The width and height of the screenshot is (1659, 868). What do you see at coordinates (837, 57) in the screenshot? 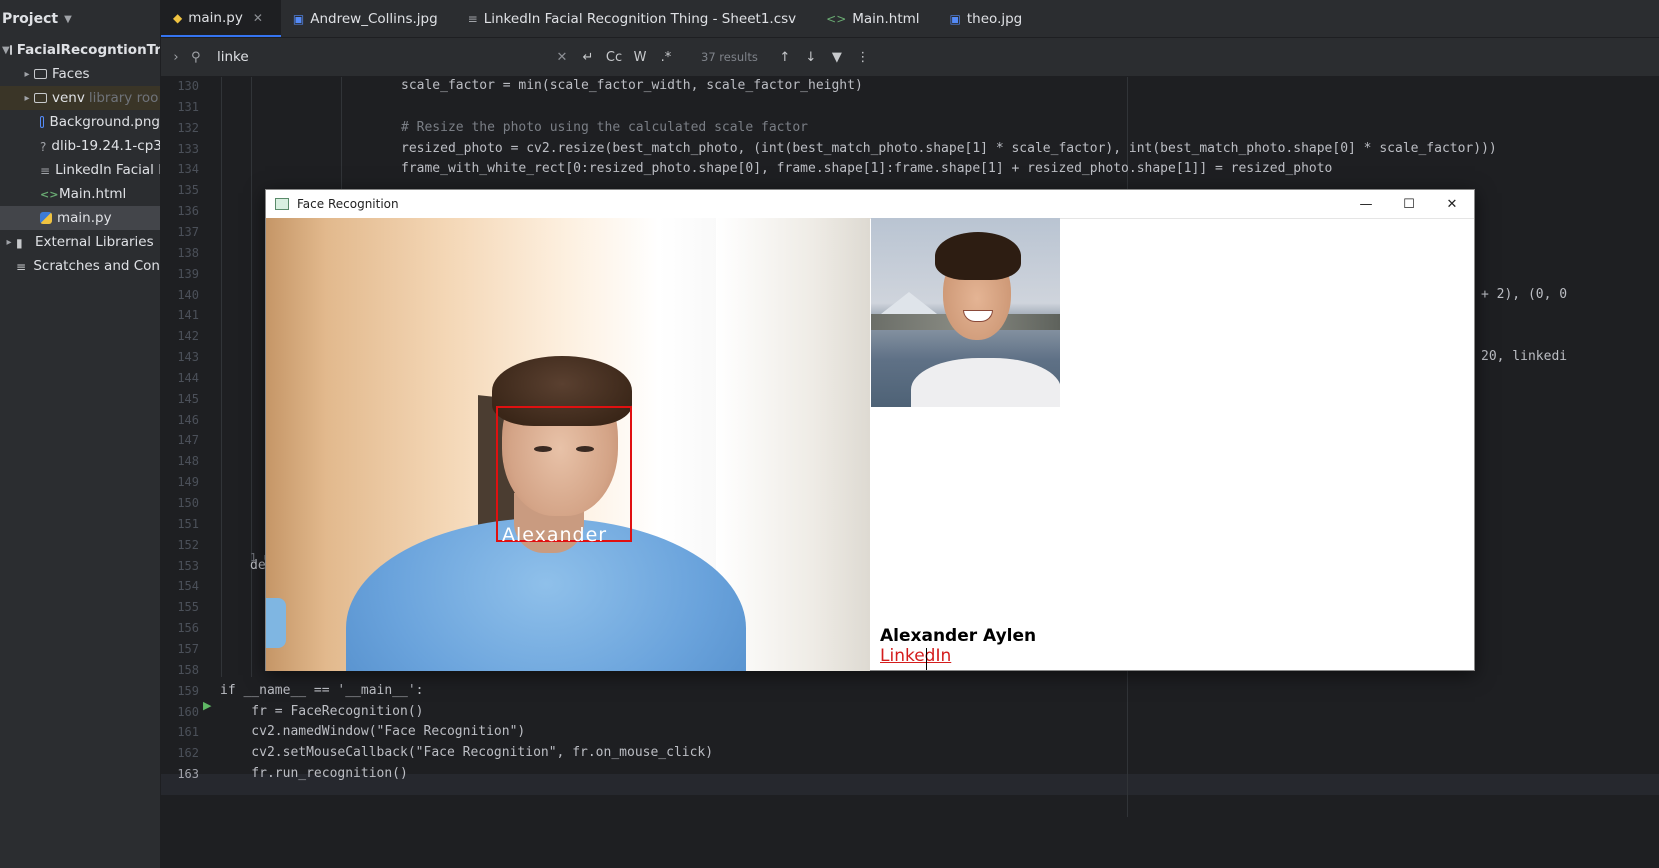
I see `filter-icon: ▼` at bounding box center [837, 57].